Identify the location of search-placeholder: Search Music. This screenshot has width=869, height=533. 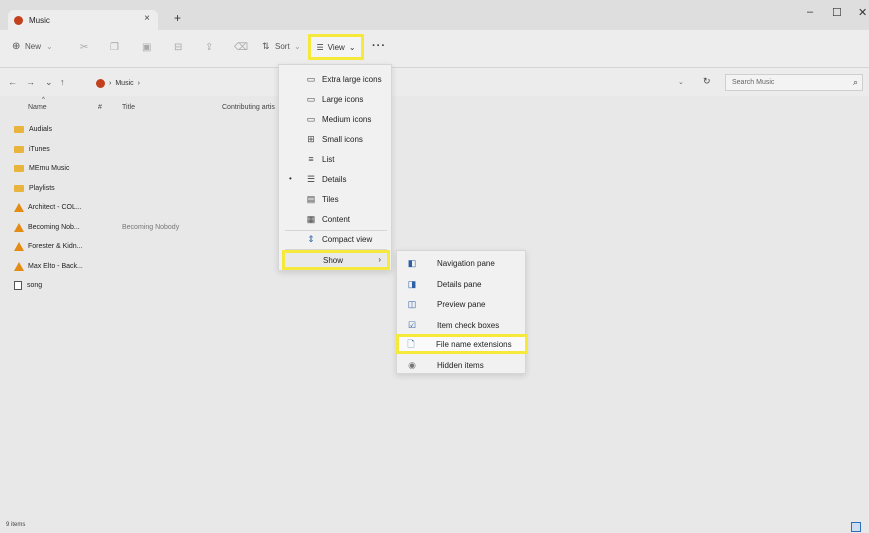
(753, 82).